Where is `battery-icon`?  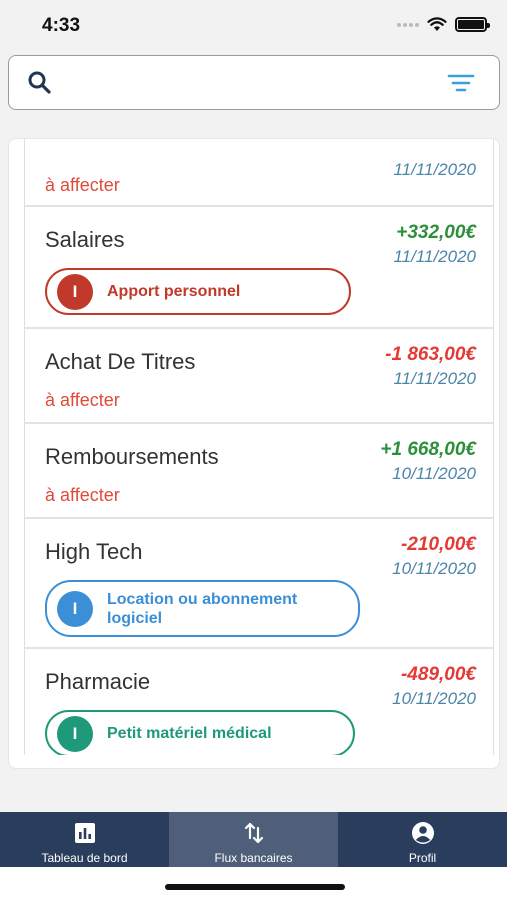
battery-icon is located at coordinates (472, 24).